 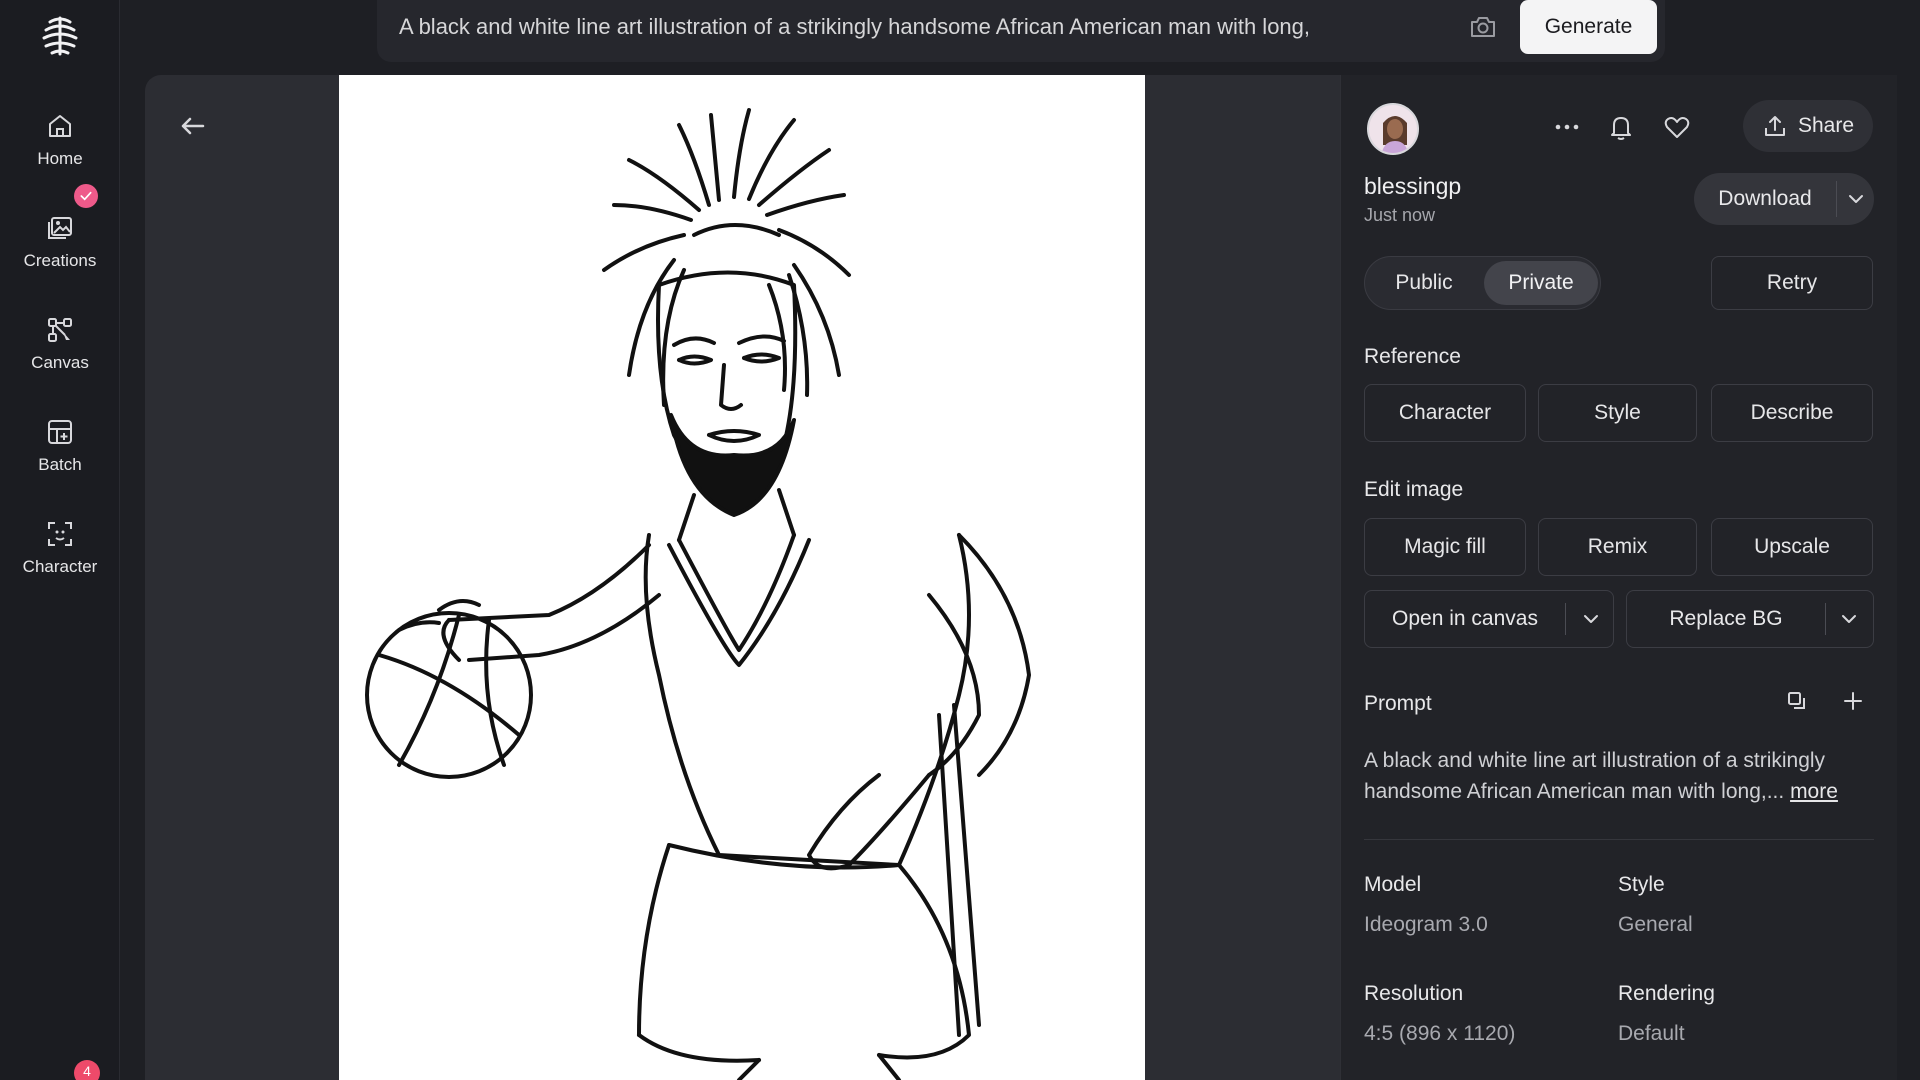 I want to click on upscale-button: Upscale, so click(x=1792, y=547).